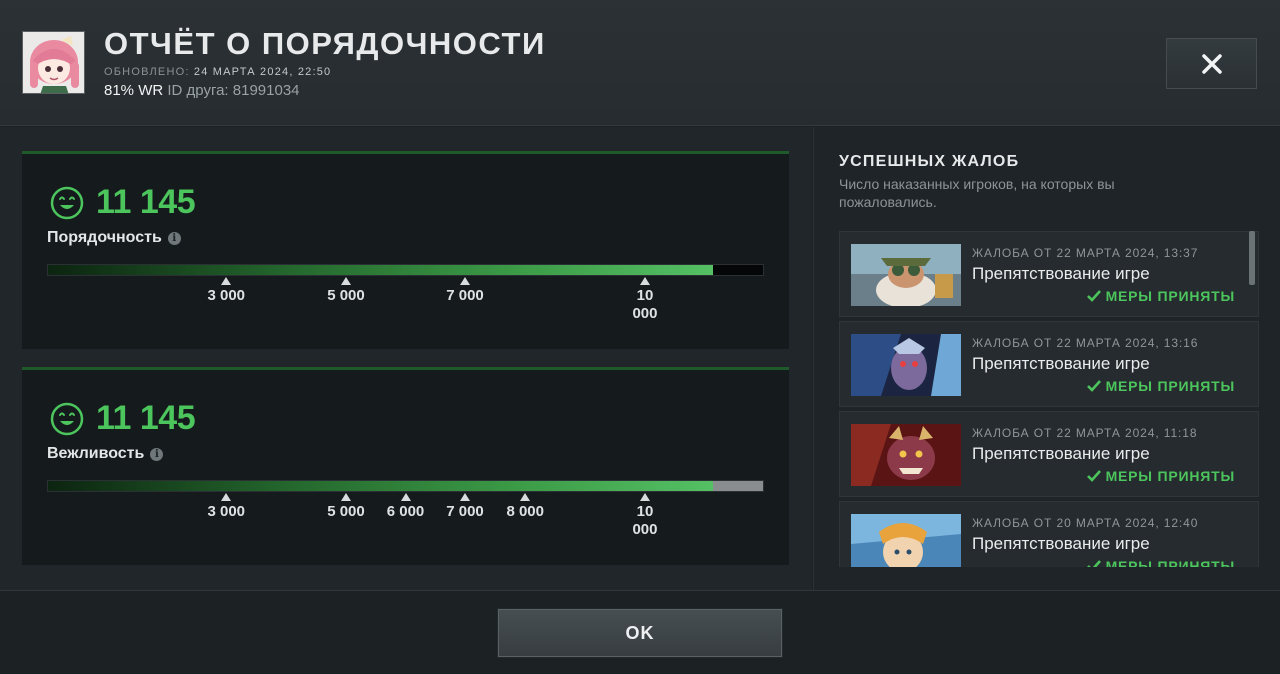 The image size is (1280, 674). I want to click on conduct-label-text: Порядочность, so click(104, 237).